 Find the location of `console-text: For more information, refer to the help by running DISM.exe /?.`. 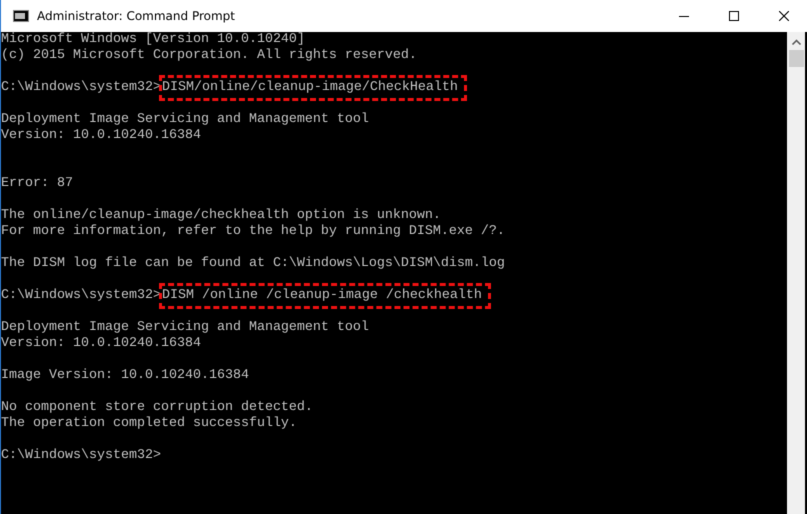

console-text: For more information, refer to the help by running DISM.exe /?. is located at coordinates (253, 231).